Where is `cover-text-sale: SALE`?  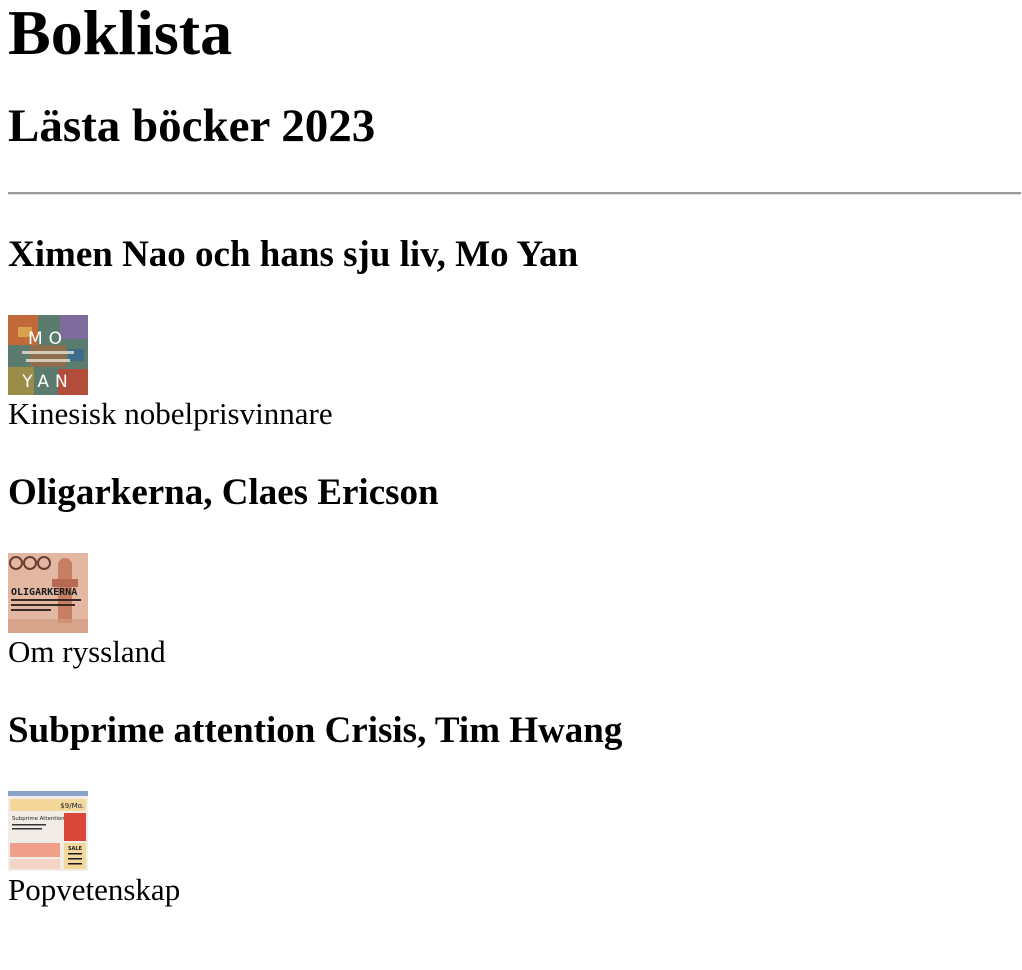 cover-text-sale: SALE is located at coordinates (75, 849).